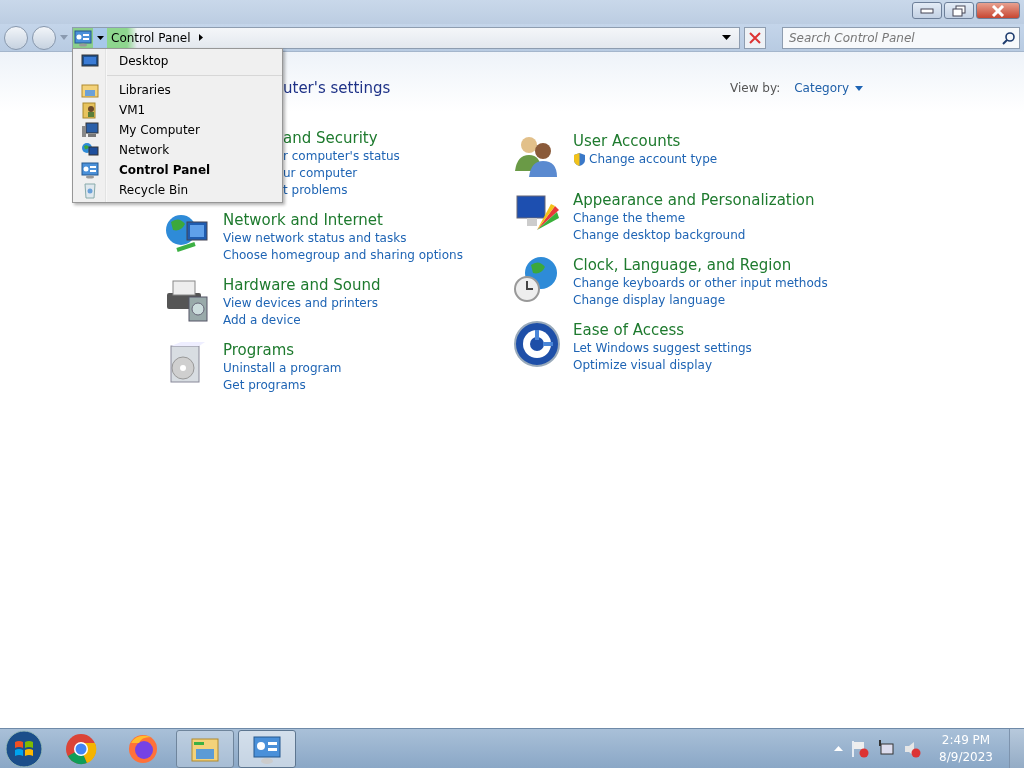 The image size is (1024, 768). I want to click on network-category-link: Network and Internet, so click(343, 220).